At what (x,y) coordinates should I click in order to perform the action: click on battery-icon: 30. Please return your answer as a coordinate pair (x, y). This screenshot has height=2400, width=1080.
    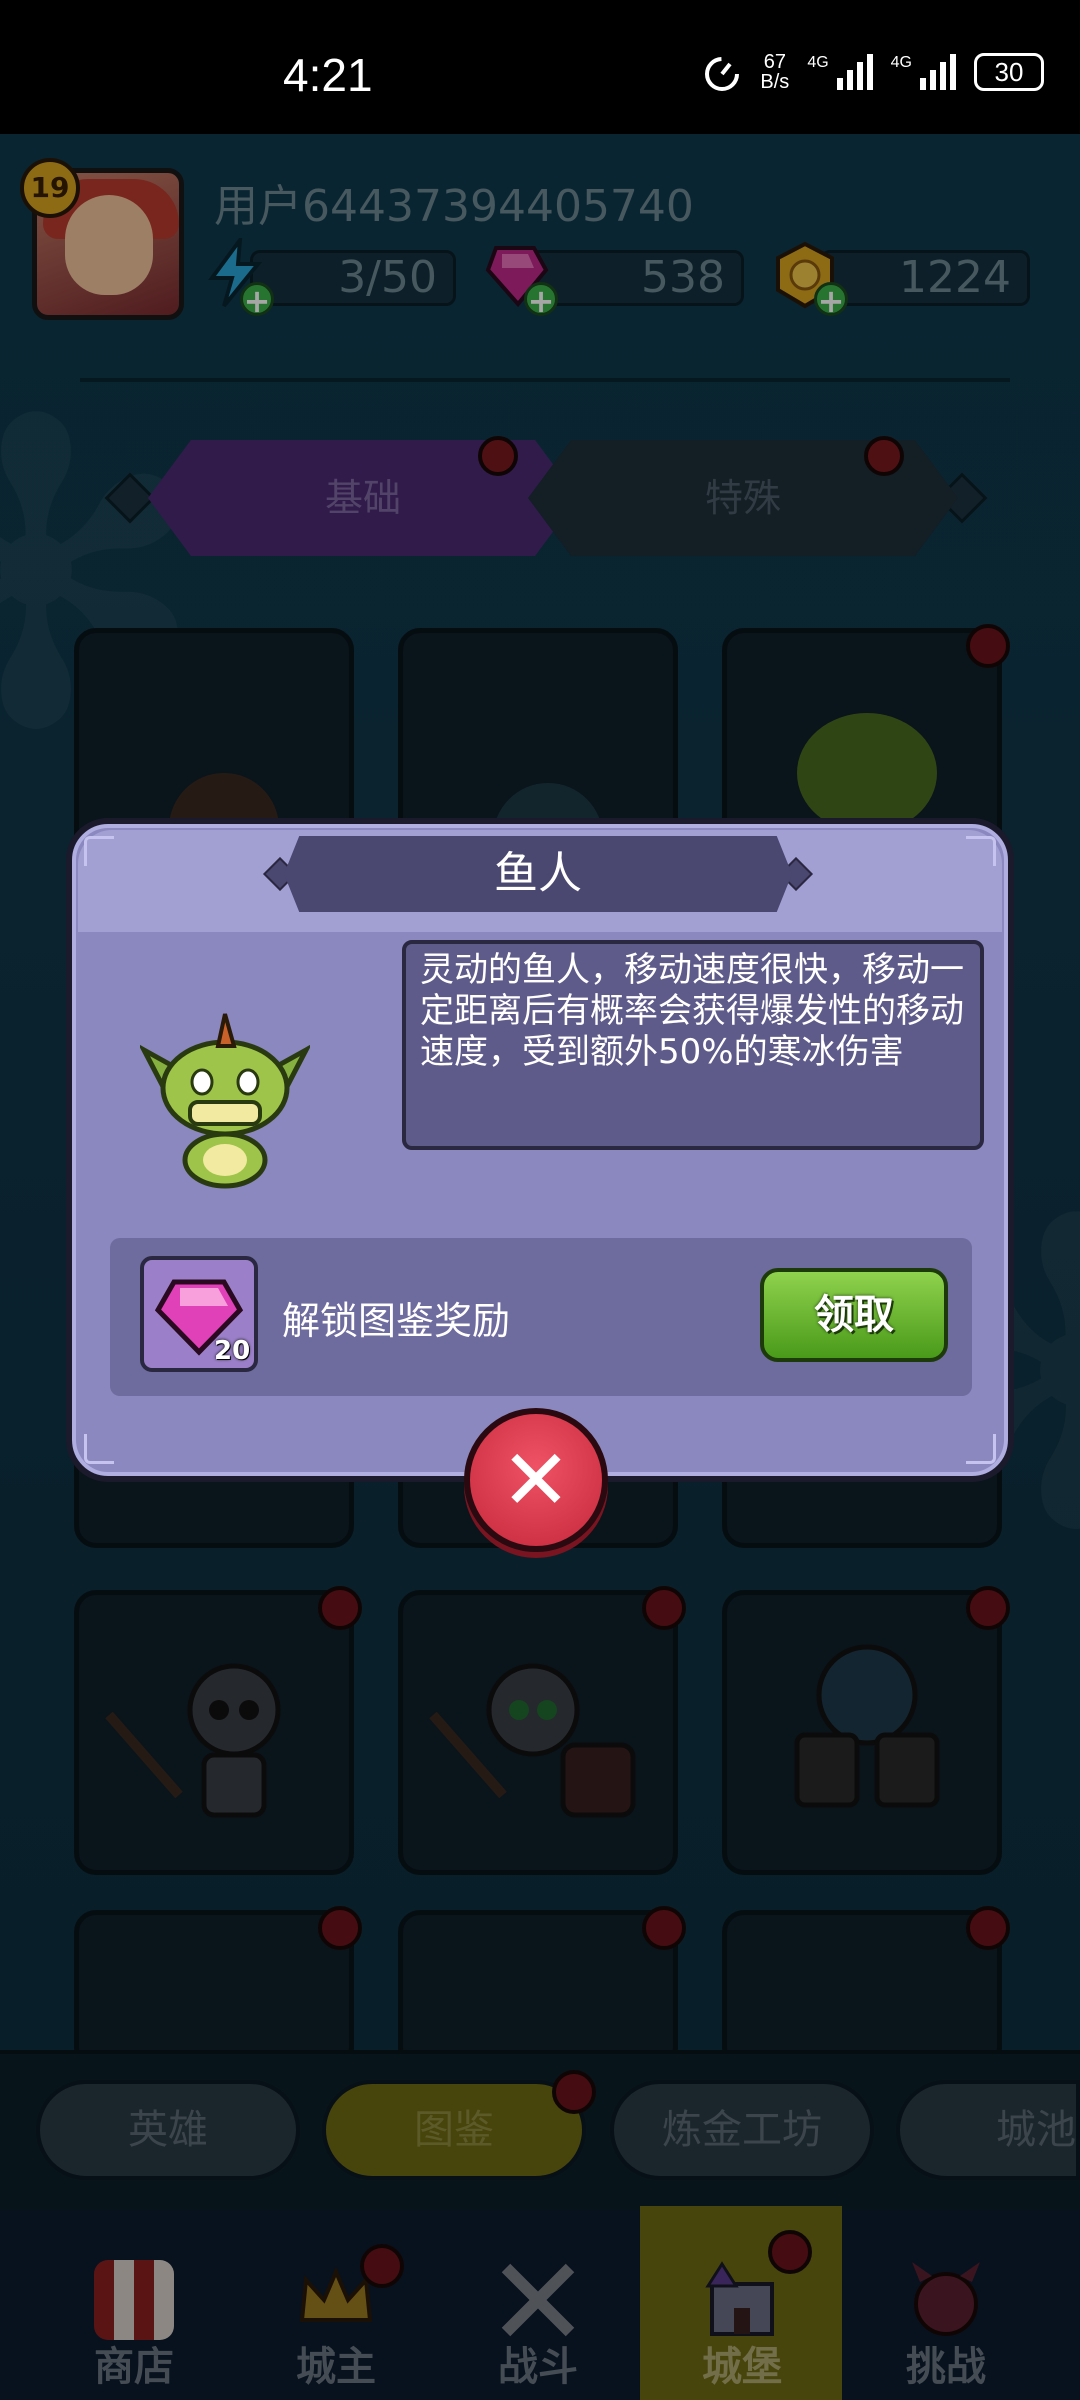
    Looking at the image, I should click on (1009, 72).